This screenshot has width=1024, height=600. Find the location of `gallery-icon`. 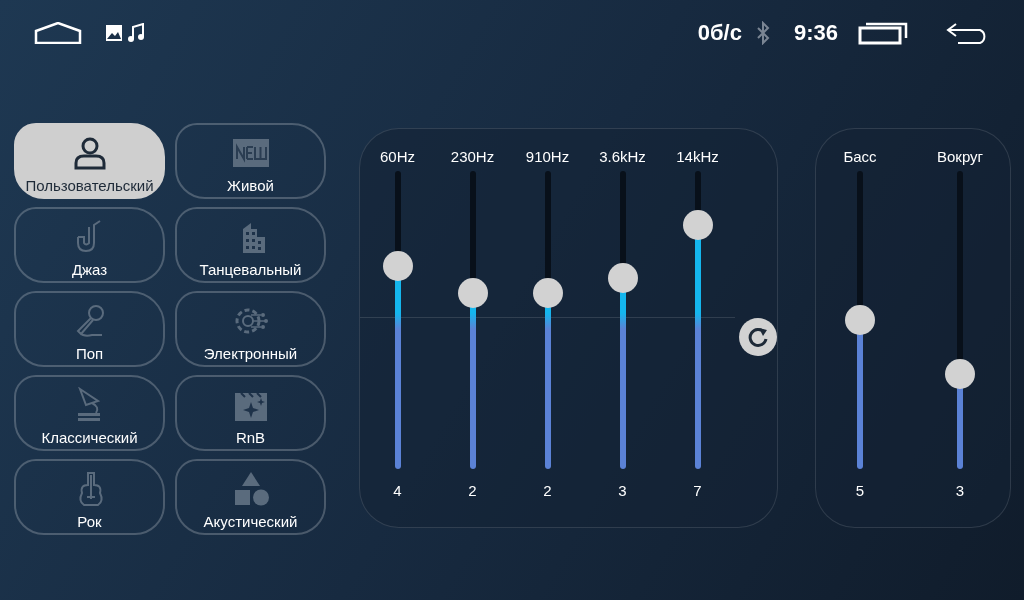

gallery-icon is located at coordinates (114, 32).